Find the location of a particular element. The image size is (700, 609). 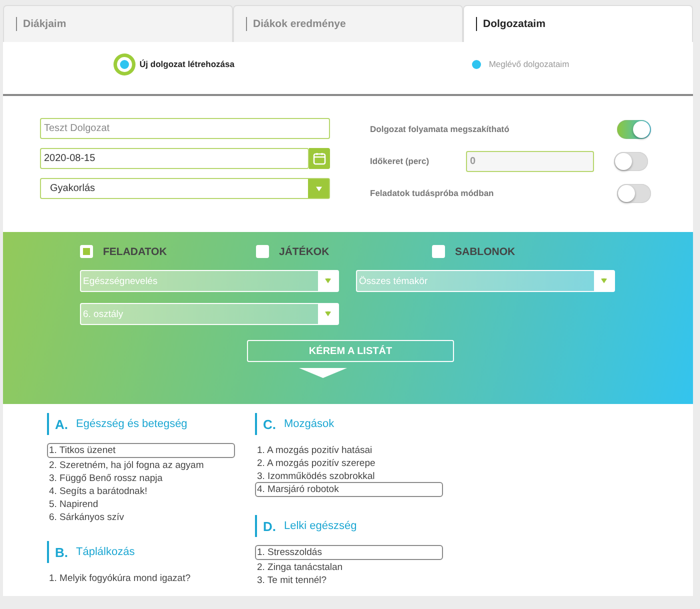

checkbox-label: SABLONOK is located at coordinates (485, 252).